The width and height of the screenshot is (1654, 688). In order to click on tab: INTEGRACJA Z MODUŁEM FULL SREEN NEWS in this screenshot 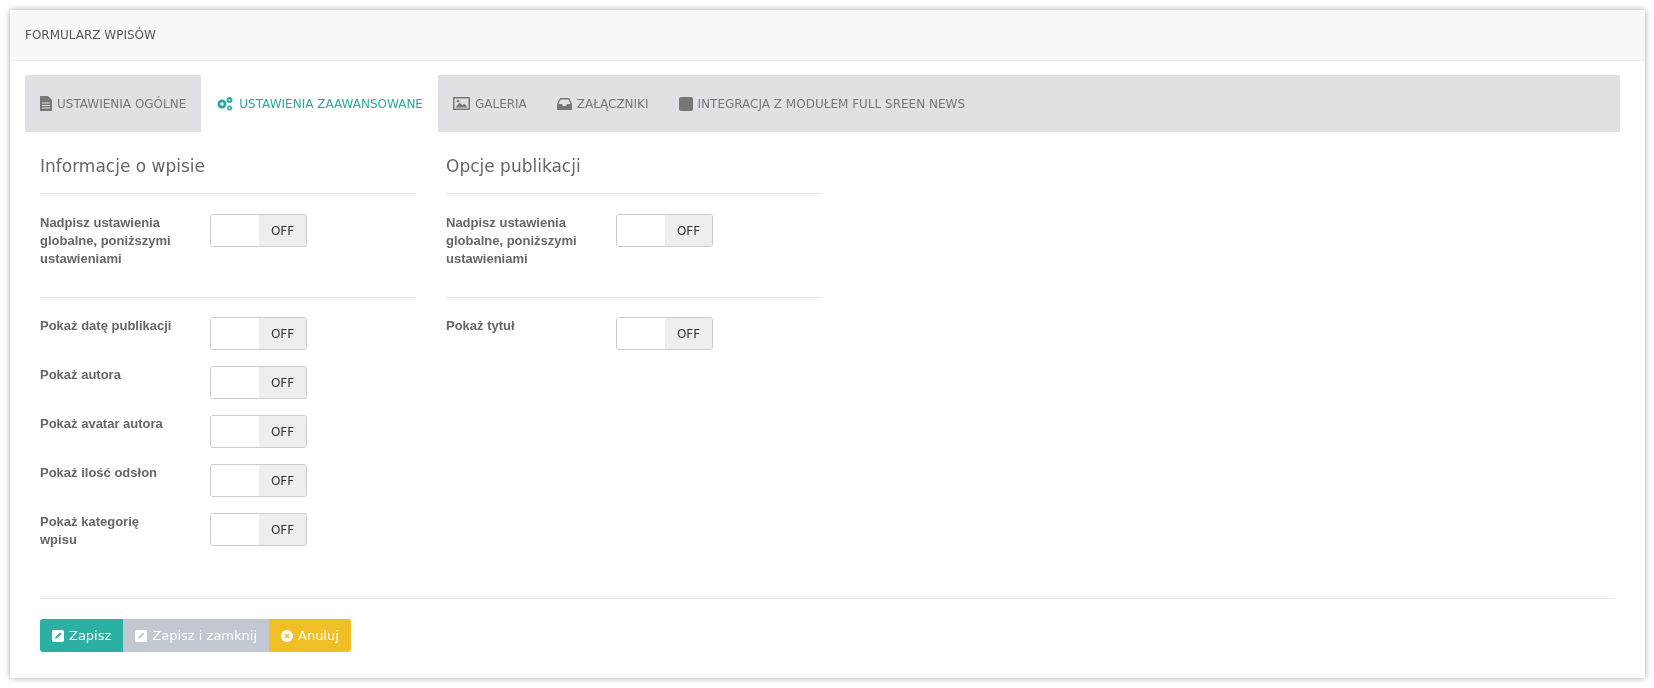, I will do `click(821, 103)`.